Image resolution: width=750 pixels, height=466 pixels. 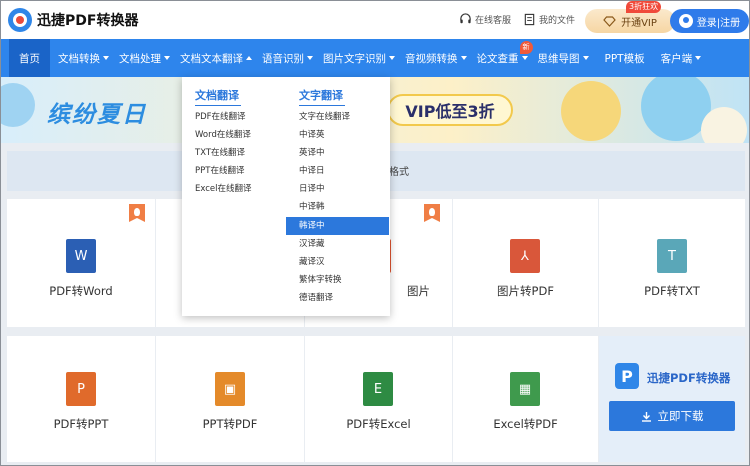 What do you see at coordinates (529, 19) in the screenshot?
I see `file-icon` at bounding box center [529, 19].